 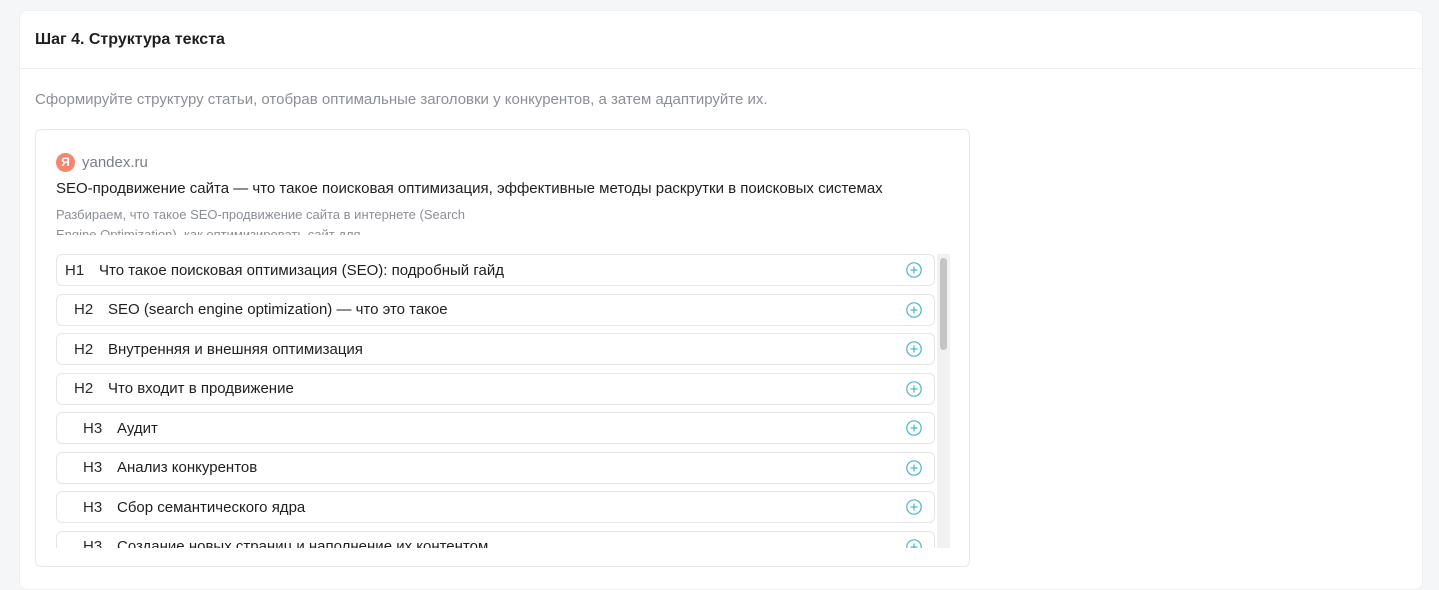 I want to click on heading-text: Внутренняя и внешняя оптимизация, so click(x=235, y=349).